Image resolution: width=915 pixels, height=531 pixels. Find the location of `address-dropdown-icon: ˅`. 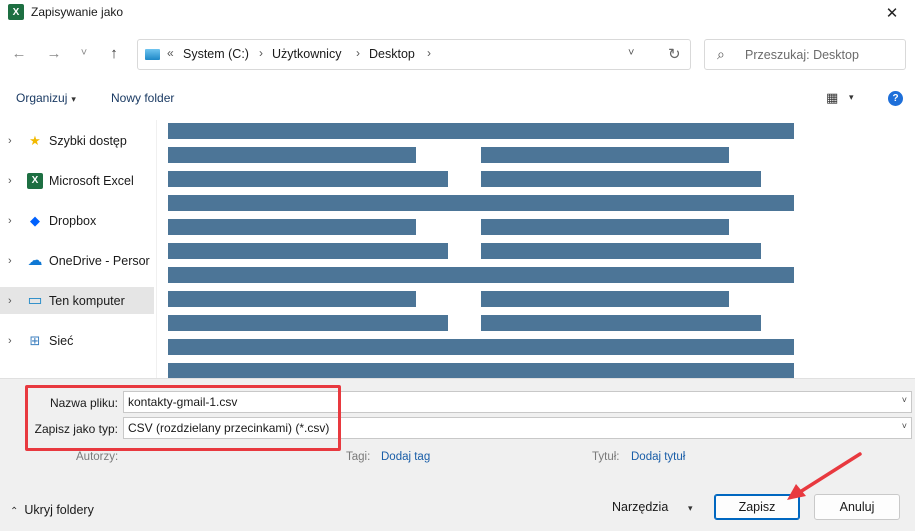

address-dropdown-icon: ˅ is located at coordinates (631, 53).